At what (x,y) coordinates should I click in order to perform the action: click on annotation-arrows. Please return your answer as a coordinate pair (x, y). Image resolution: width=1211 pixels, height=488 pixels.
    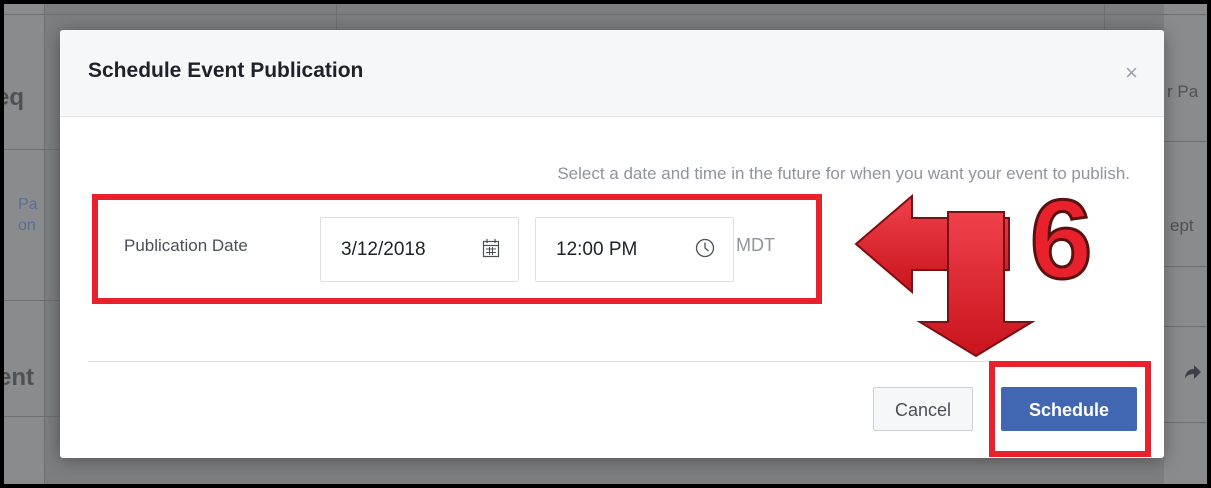
    Looking at the image, I should click on (945, 275).